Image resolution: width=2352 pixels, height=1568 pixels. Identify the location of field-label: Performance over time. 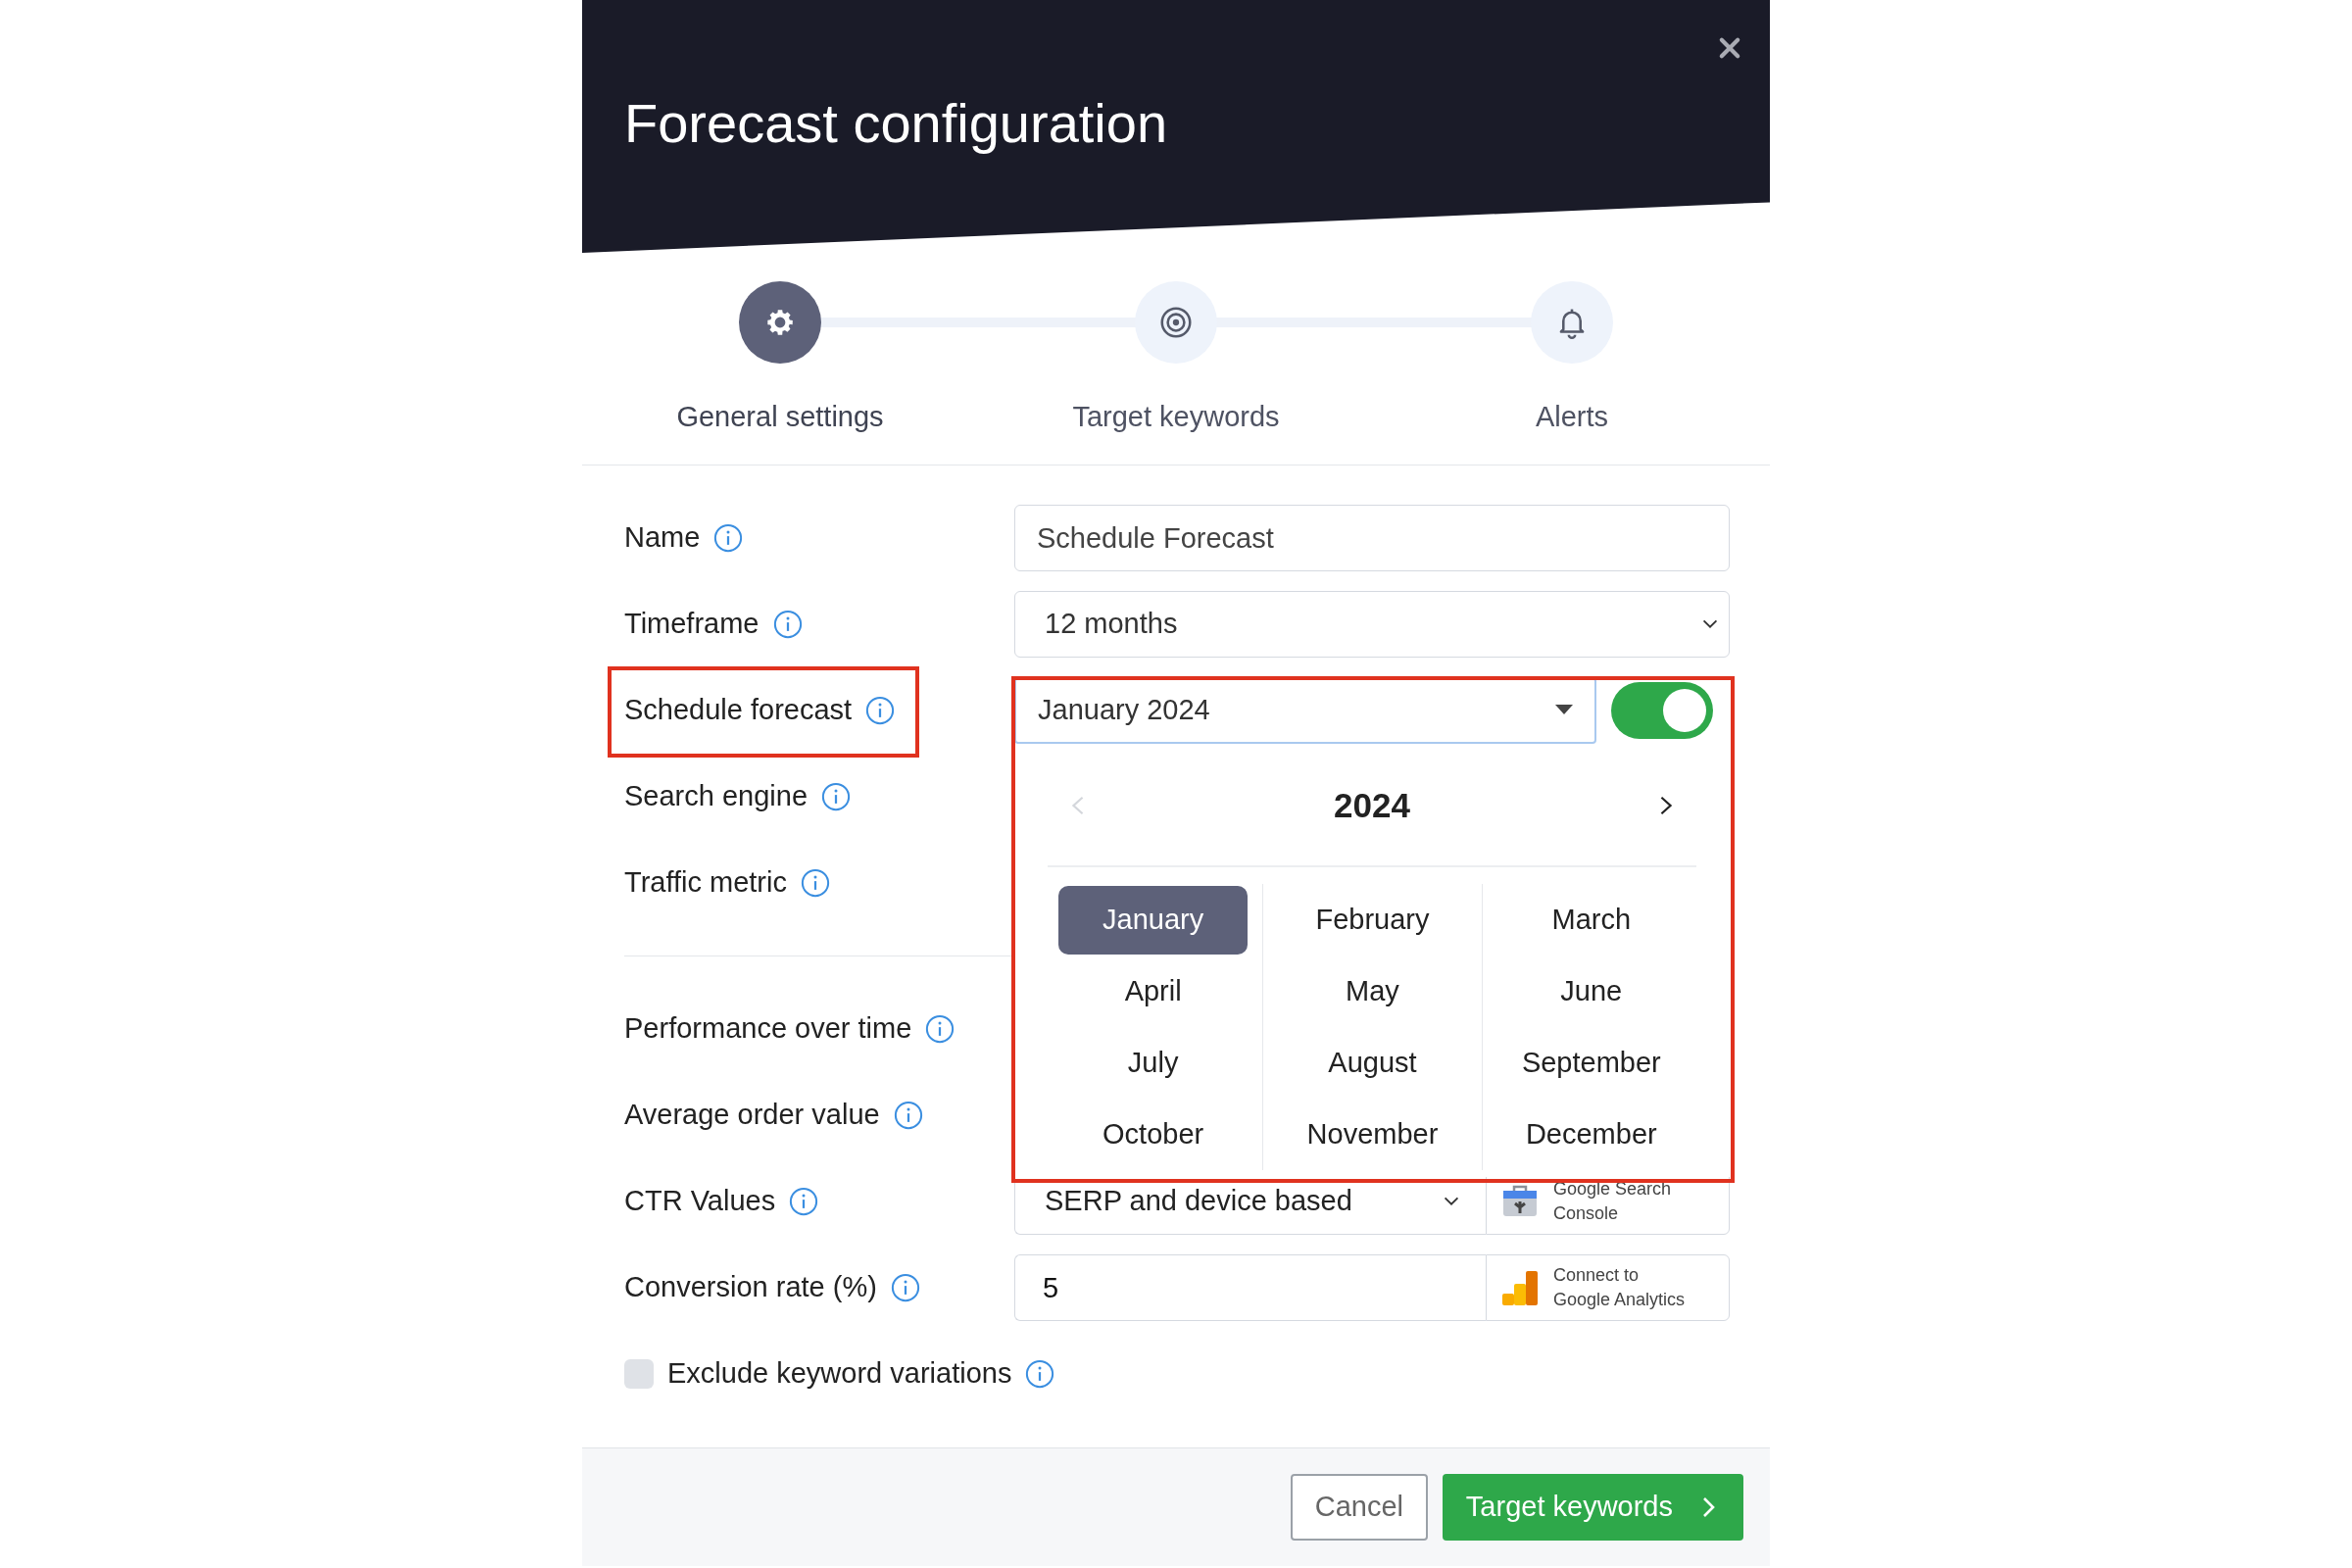
(768, 1029).